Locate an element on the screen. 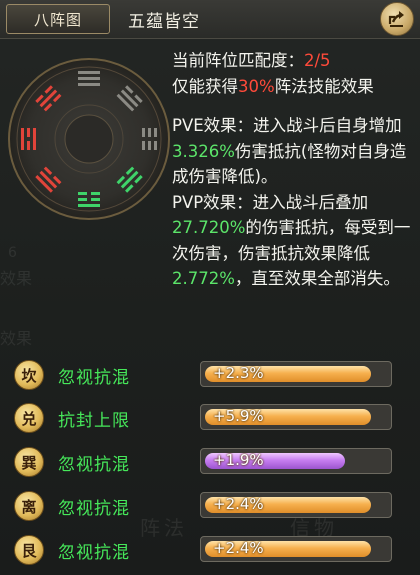  bagua-wheel-icon is located at coordinates (89, 139).